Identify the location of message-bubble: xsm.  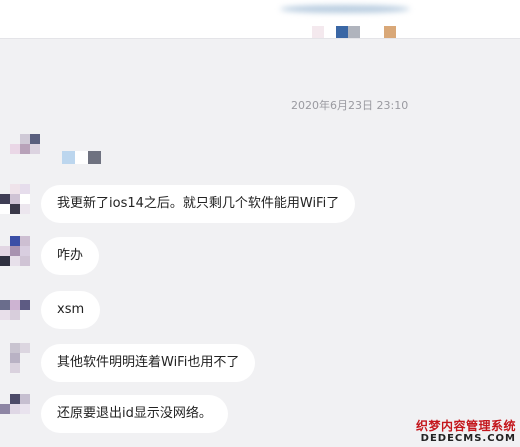
(71, 310).